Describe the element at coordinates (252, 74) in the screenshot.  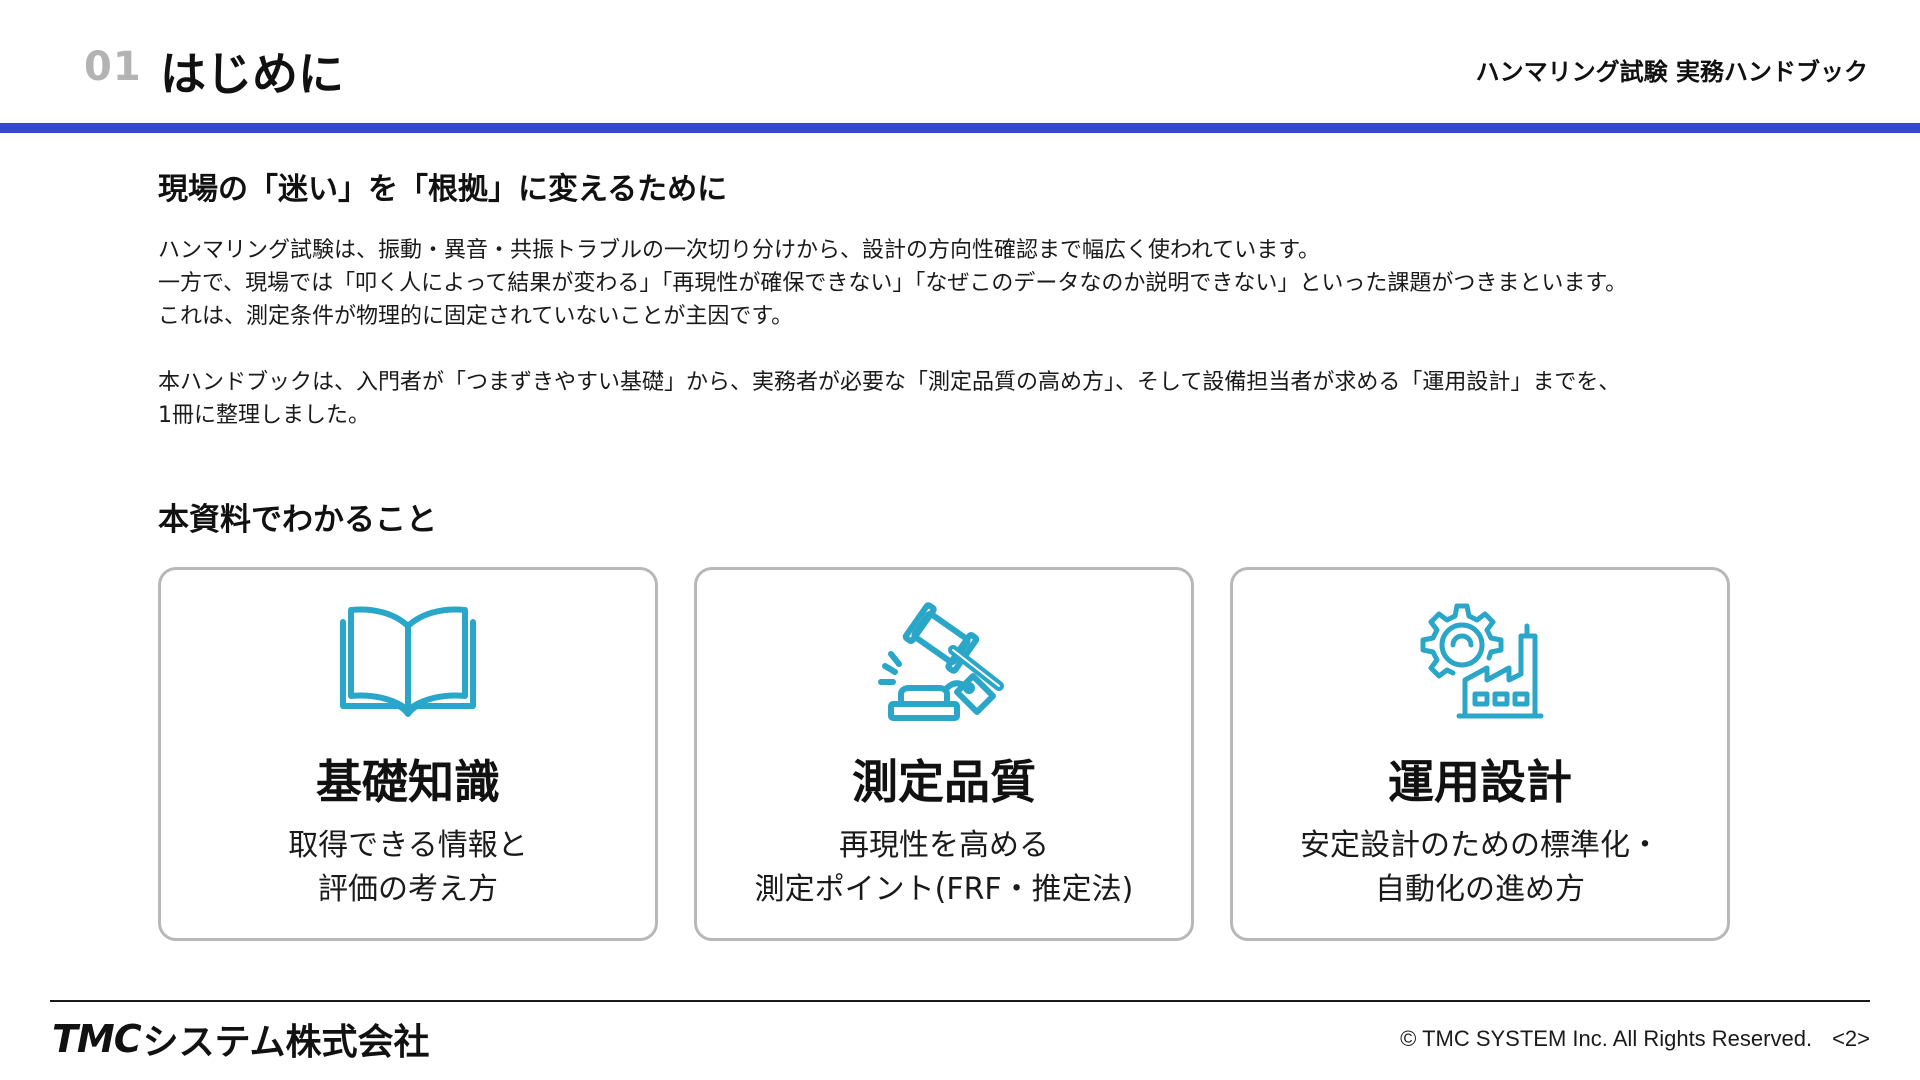
I see `section-title: はじめに` at that location.